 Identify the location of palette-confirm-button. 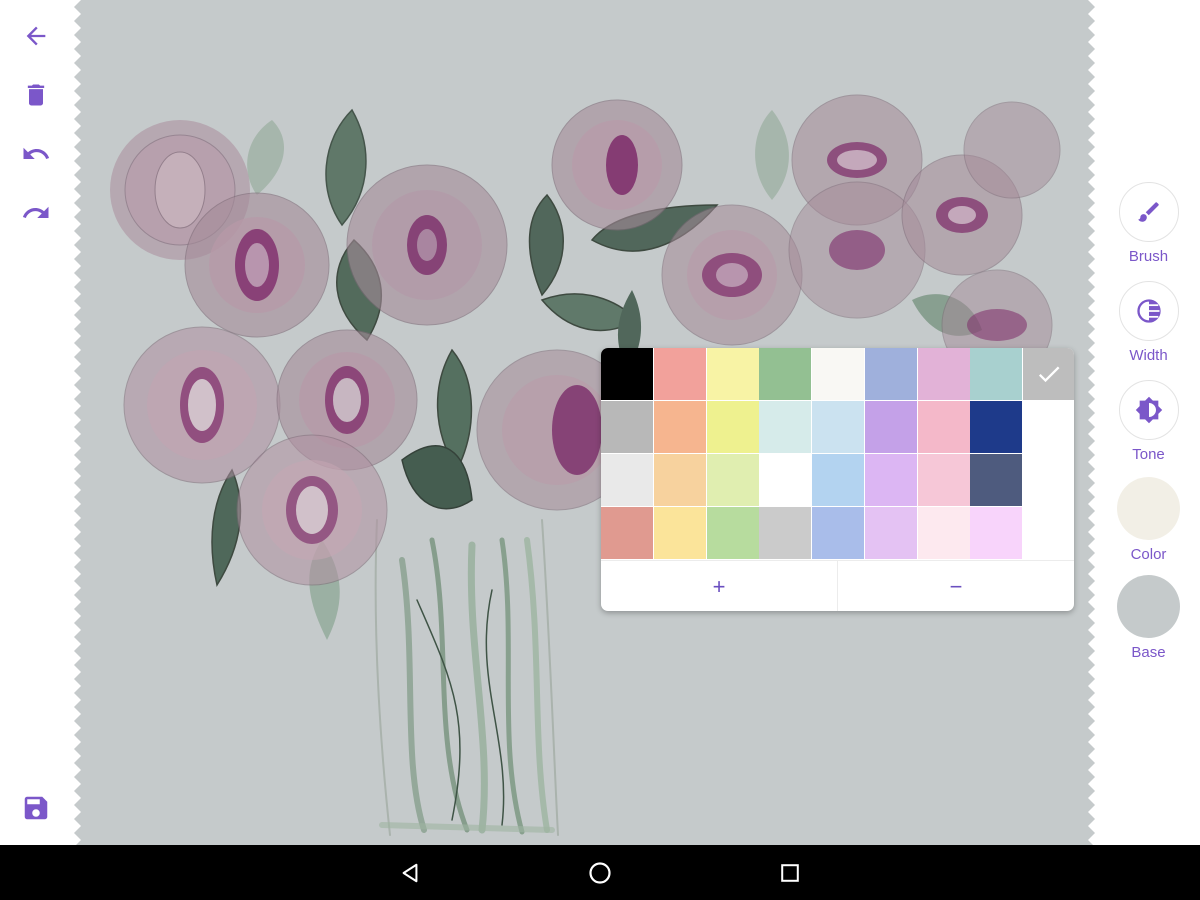
(1048, 374).